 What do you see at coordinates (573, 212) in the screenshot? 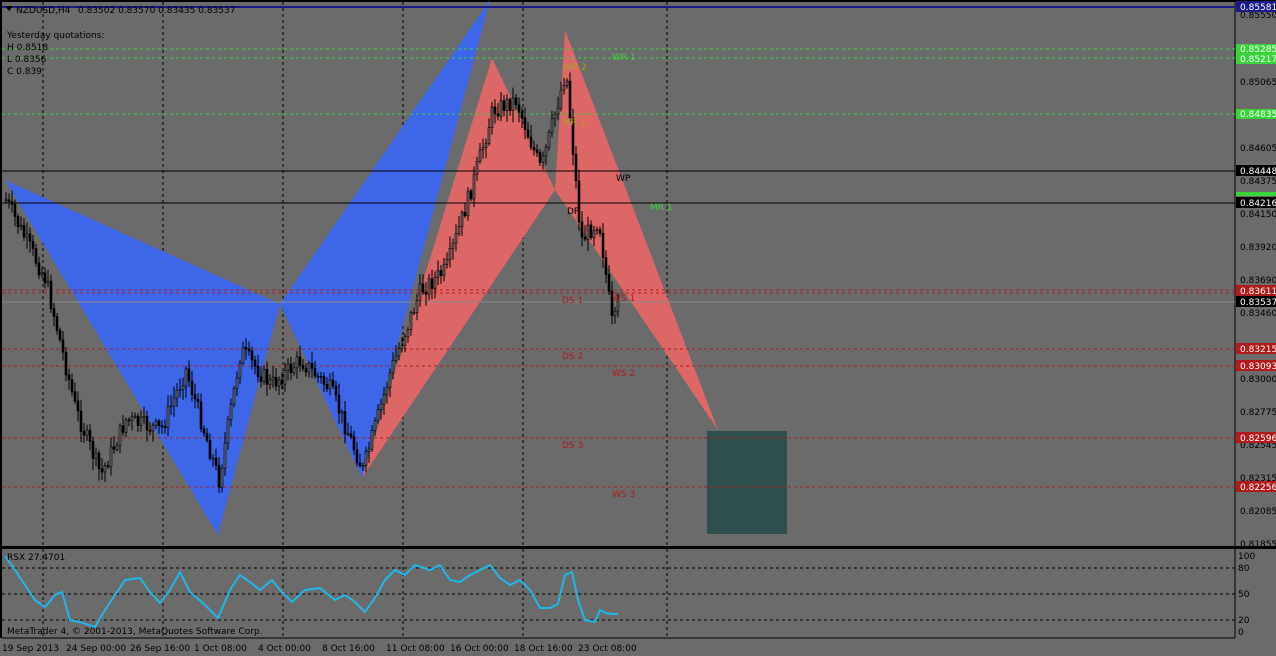
I see `level-dp-label: DP` at bounding box center [573, 212].